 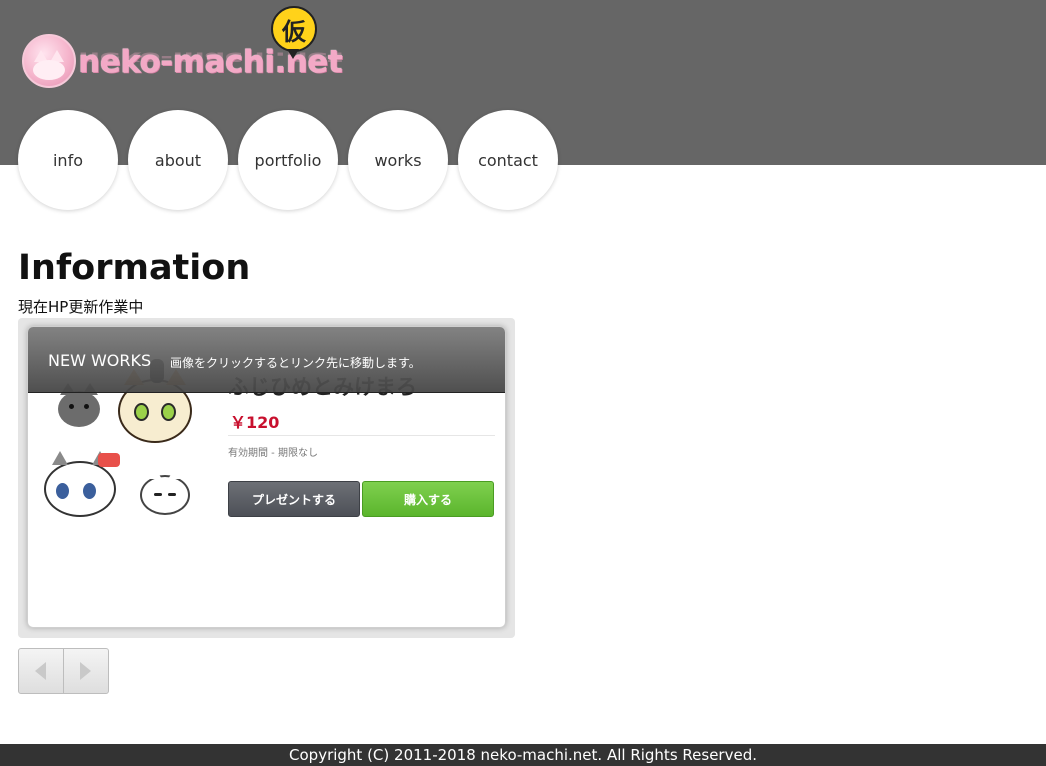 What do you see at coordinates (361, 435) in the screenshot?
I see `divider` at bounding box center [361, 435].